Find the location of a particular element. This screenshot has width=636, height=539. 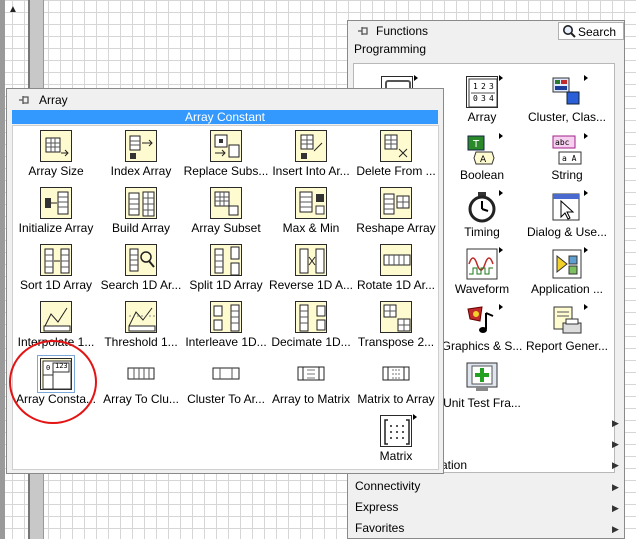

item-label: Array Subset is located at coordinates (226, 228).